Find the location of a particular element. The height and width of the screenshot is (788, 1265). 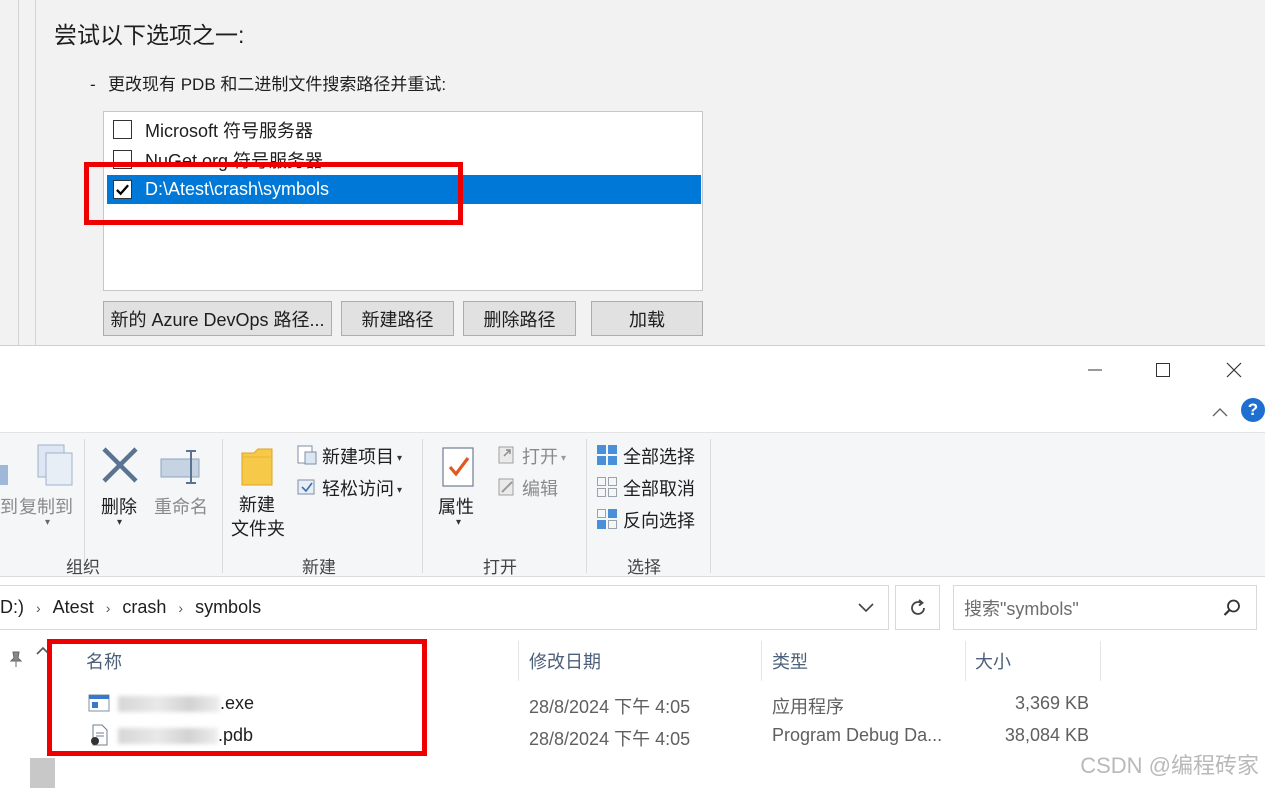

file-size: 38,084 KB is located at coordinates (1046, 735).